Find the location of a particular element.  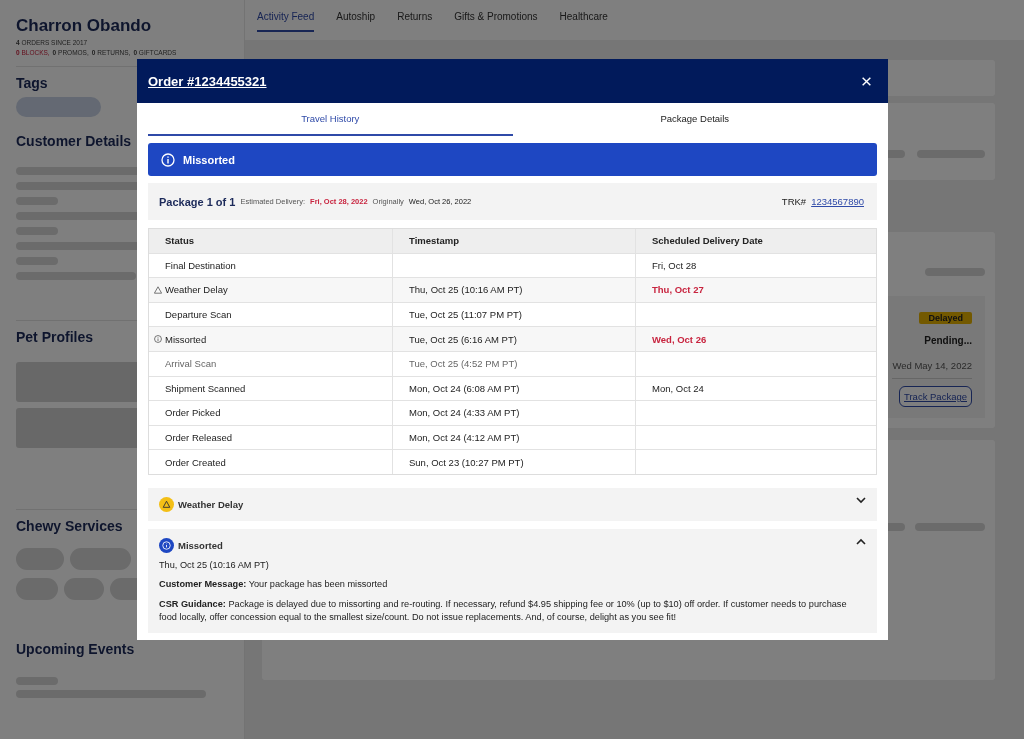

table-cell: Fri, Oct 28 is located at coordinates (674, 265).